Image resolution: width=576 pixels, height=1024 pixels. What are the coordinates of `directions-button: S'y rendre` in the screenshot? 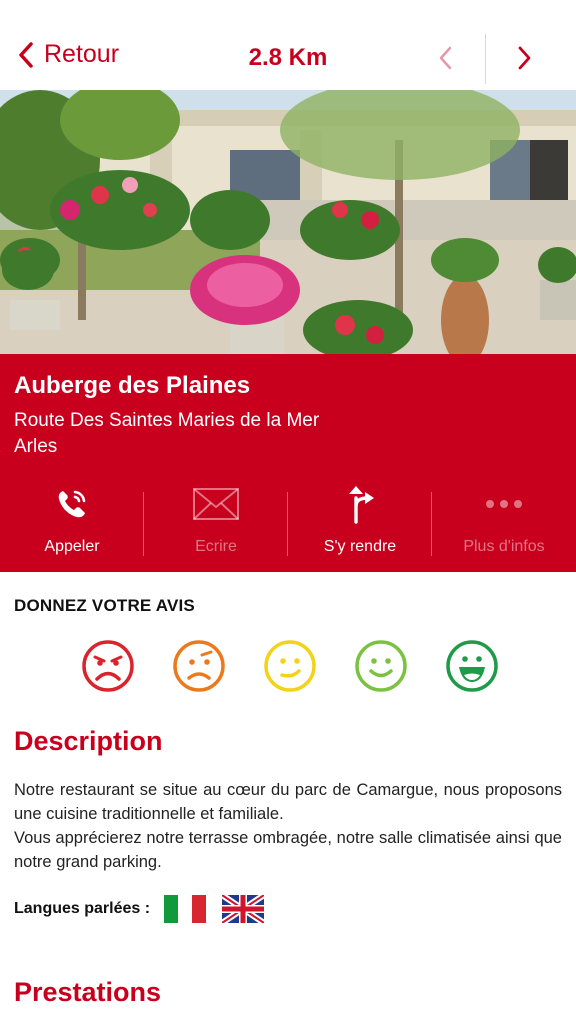 It's located at (360, 522).